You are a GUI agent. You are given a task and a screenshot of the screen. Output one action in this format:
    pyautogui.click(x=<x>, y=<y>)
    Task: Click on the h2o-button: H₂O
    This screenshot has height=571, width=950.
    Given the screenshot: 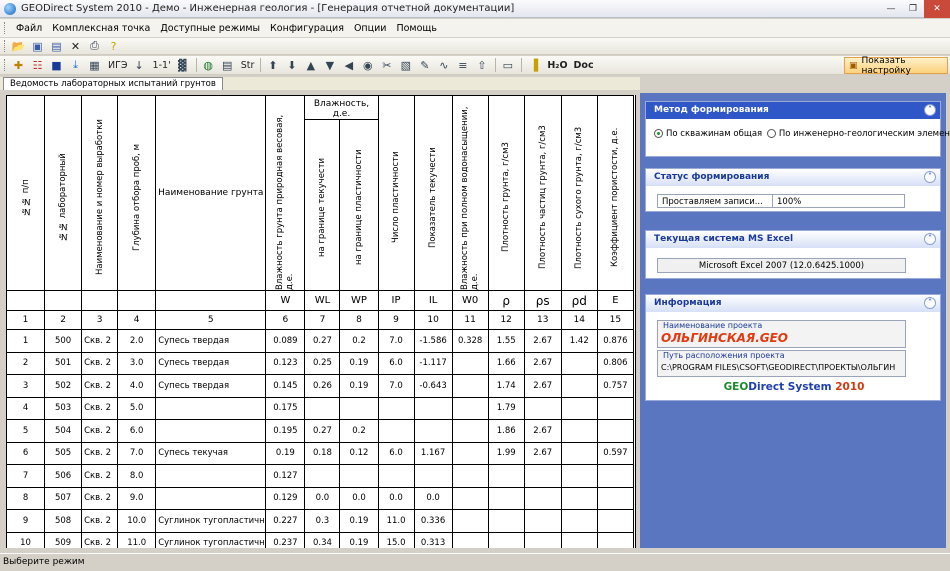 What is the action you would take?
    pyautogui.click(x=557, y=65)
    